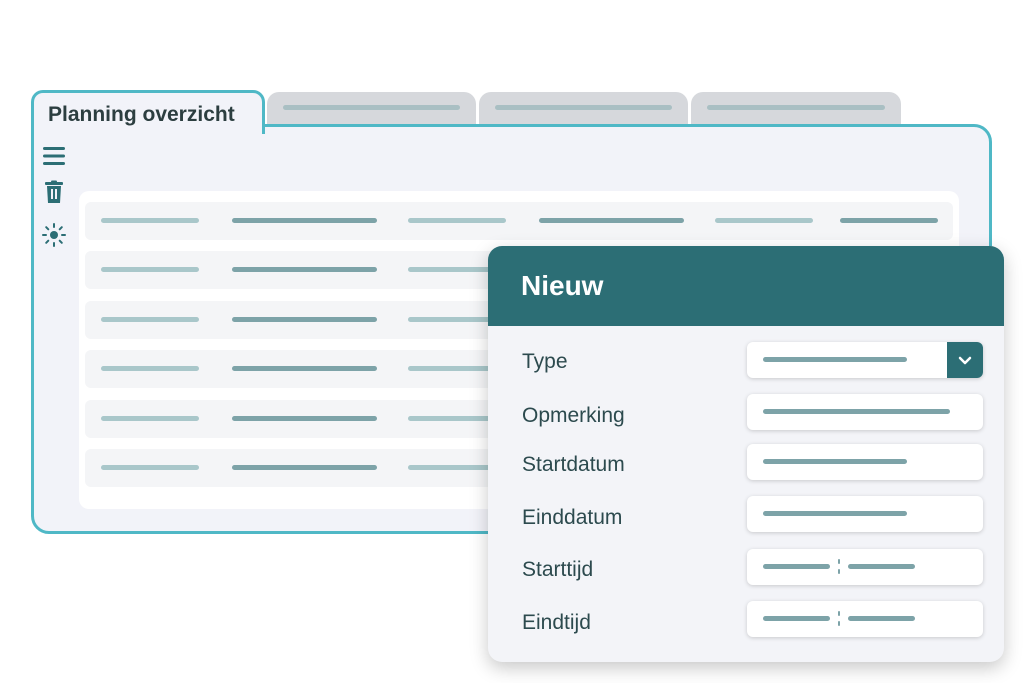 This screenshot has width=1024, height=683. I want to click on menu-icon, so click(54, 156).